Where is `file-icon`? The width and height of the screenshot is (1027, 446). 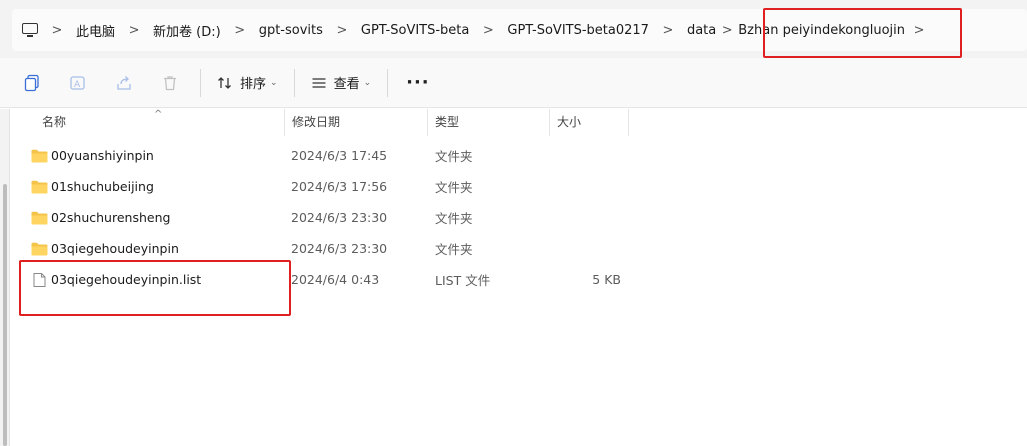
file-icon is located at coordinates (39, 279).